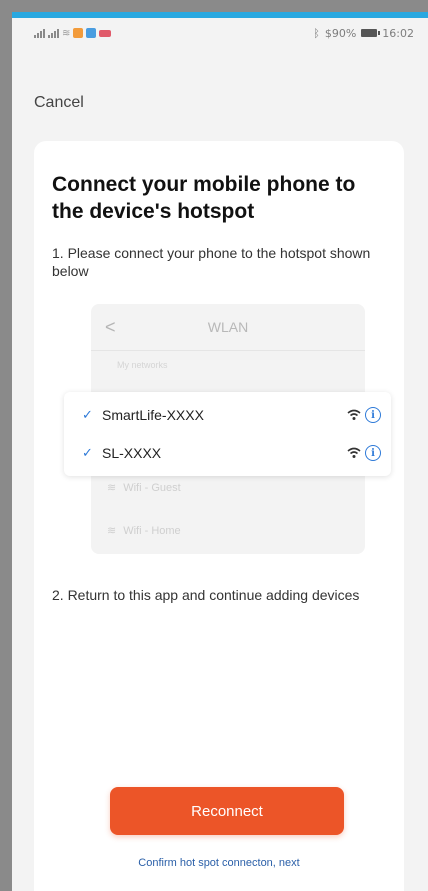 This screenshot has width=428, height=891. What do you see at coordinates (152, 487) in the screenshot?
I see `other-network-name: Wifi - Guest` at bounding box center [152, 487].